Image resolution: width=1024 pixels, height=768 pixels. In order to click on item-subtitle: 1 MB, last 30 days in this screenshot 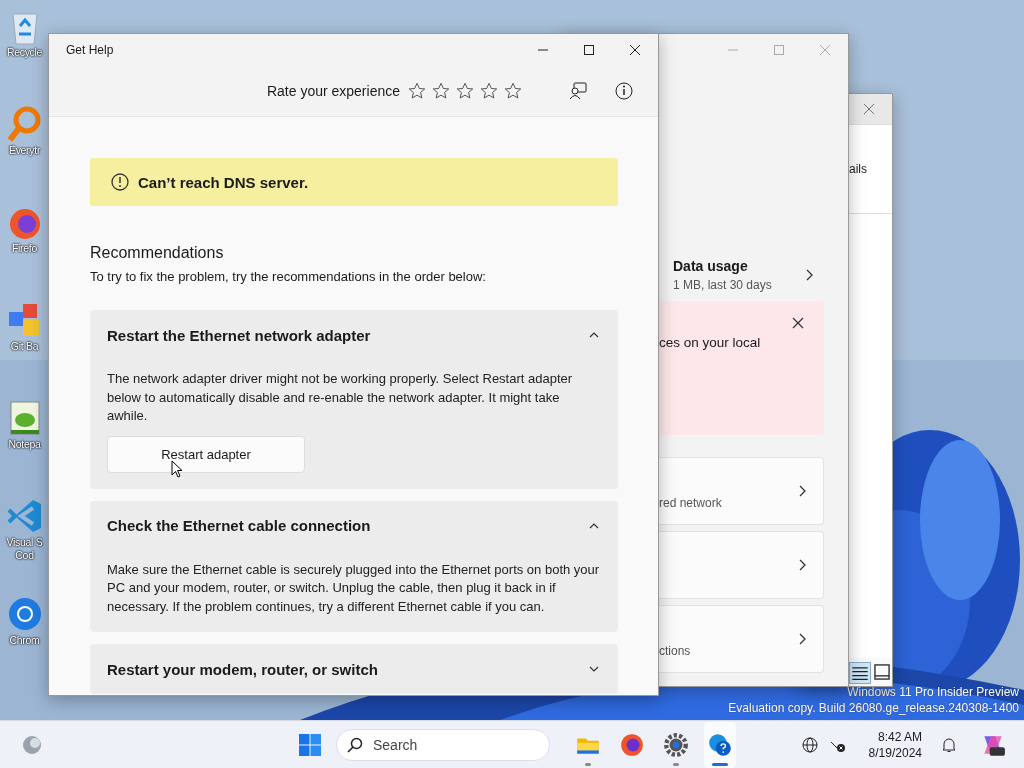, I will do `click(722, 285)`.